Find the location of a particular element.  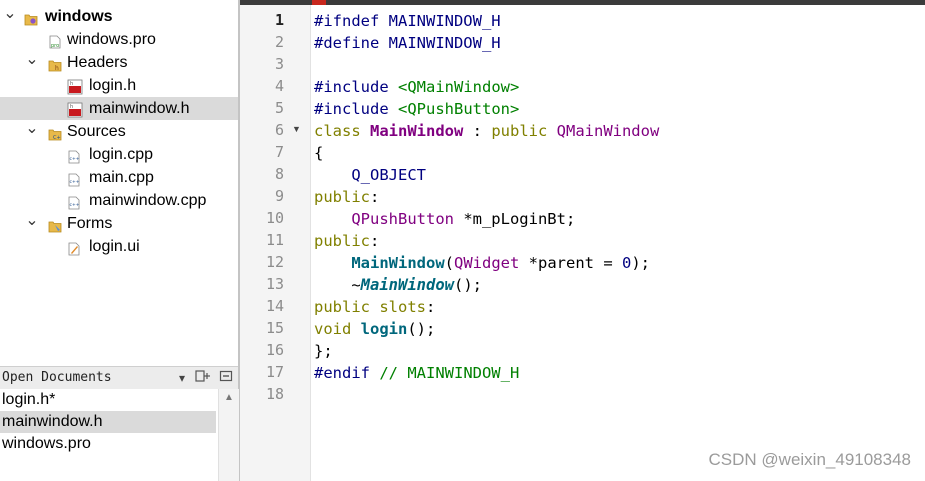

code-token: void is located at coordinates (337, 329).